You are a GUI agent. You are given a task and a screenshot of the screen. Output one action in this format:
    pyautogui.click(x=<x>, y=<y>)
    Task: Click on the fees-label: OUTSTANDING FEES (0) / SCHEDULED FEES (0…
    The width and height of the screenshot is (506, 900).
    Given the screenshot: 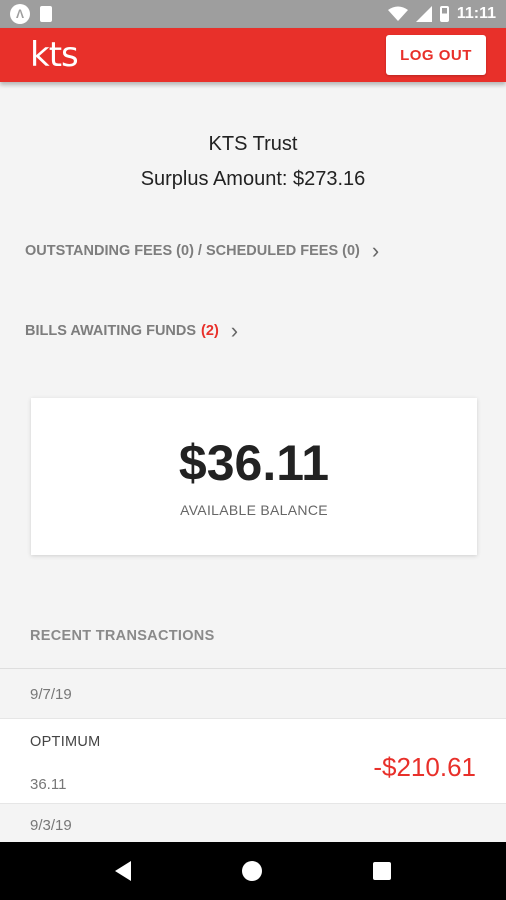 What is the action you would take?
    pyautogui.click(x=192, y=251)
    